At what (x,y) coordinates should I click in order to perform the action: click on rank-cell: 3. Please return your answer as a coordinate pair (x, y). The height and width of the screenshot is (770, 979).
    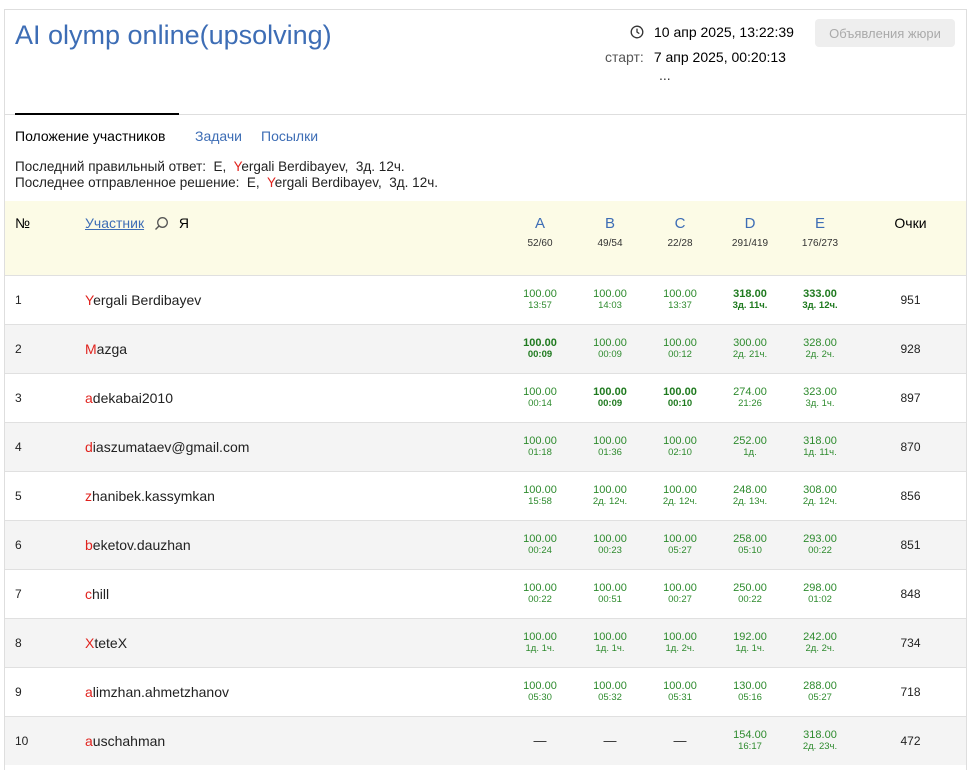
    Looking at the image, I should click on (45, 398).